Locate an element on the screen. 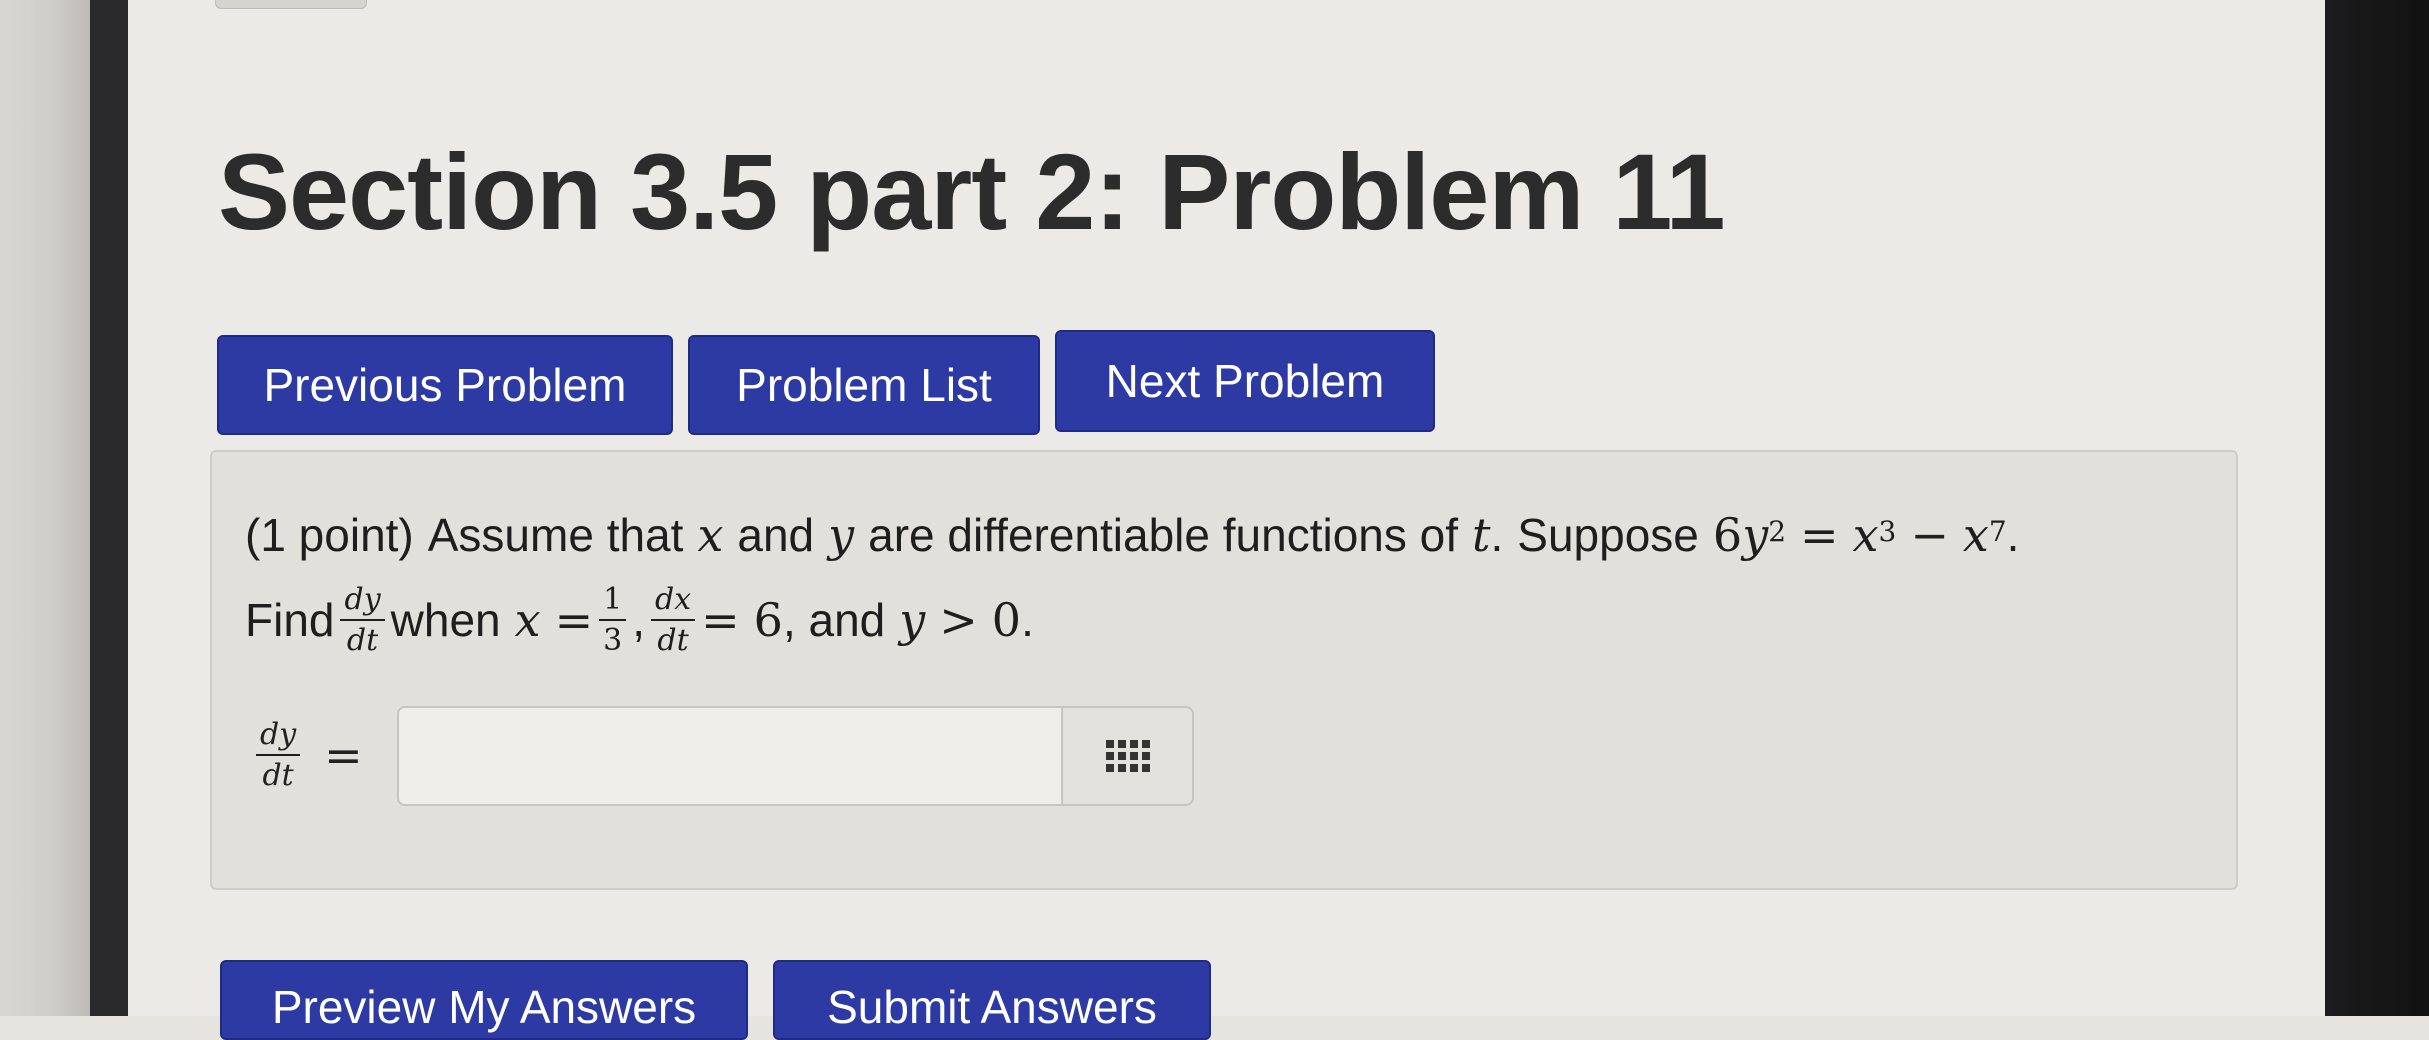  tab-edge is located at coordinates (291, 4).